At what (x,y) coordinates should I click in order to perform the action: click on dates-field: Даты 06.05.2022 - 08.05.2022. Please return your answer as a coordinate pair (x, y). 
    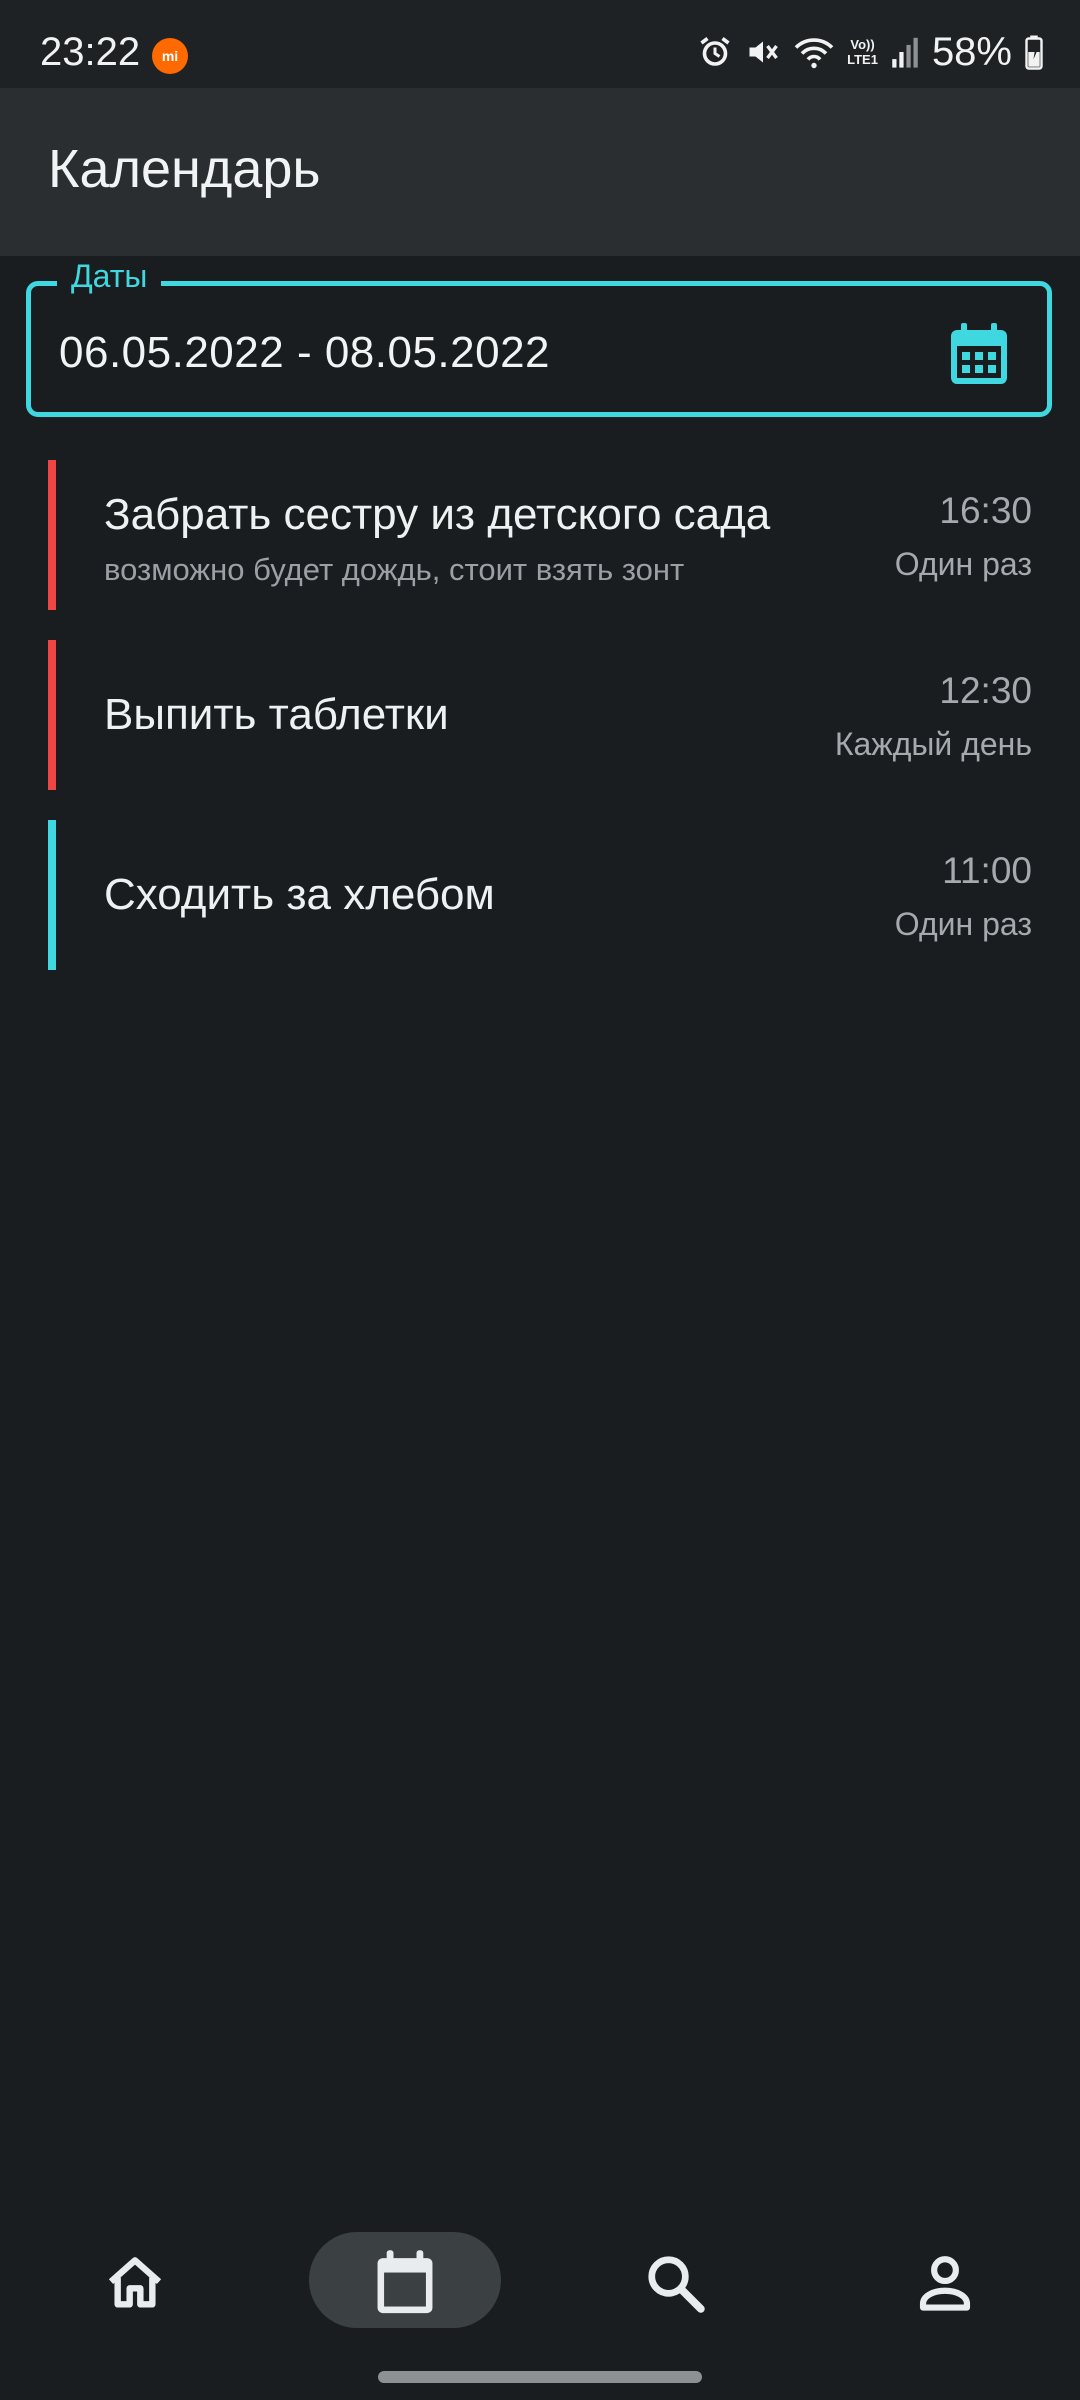
    Looking at the image, I should click on (539, 337).